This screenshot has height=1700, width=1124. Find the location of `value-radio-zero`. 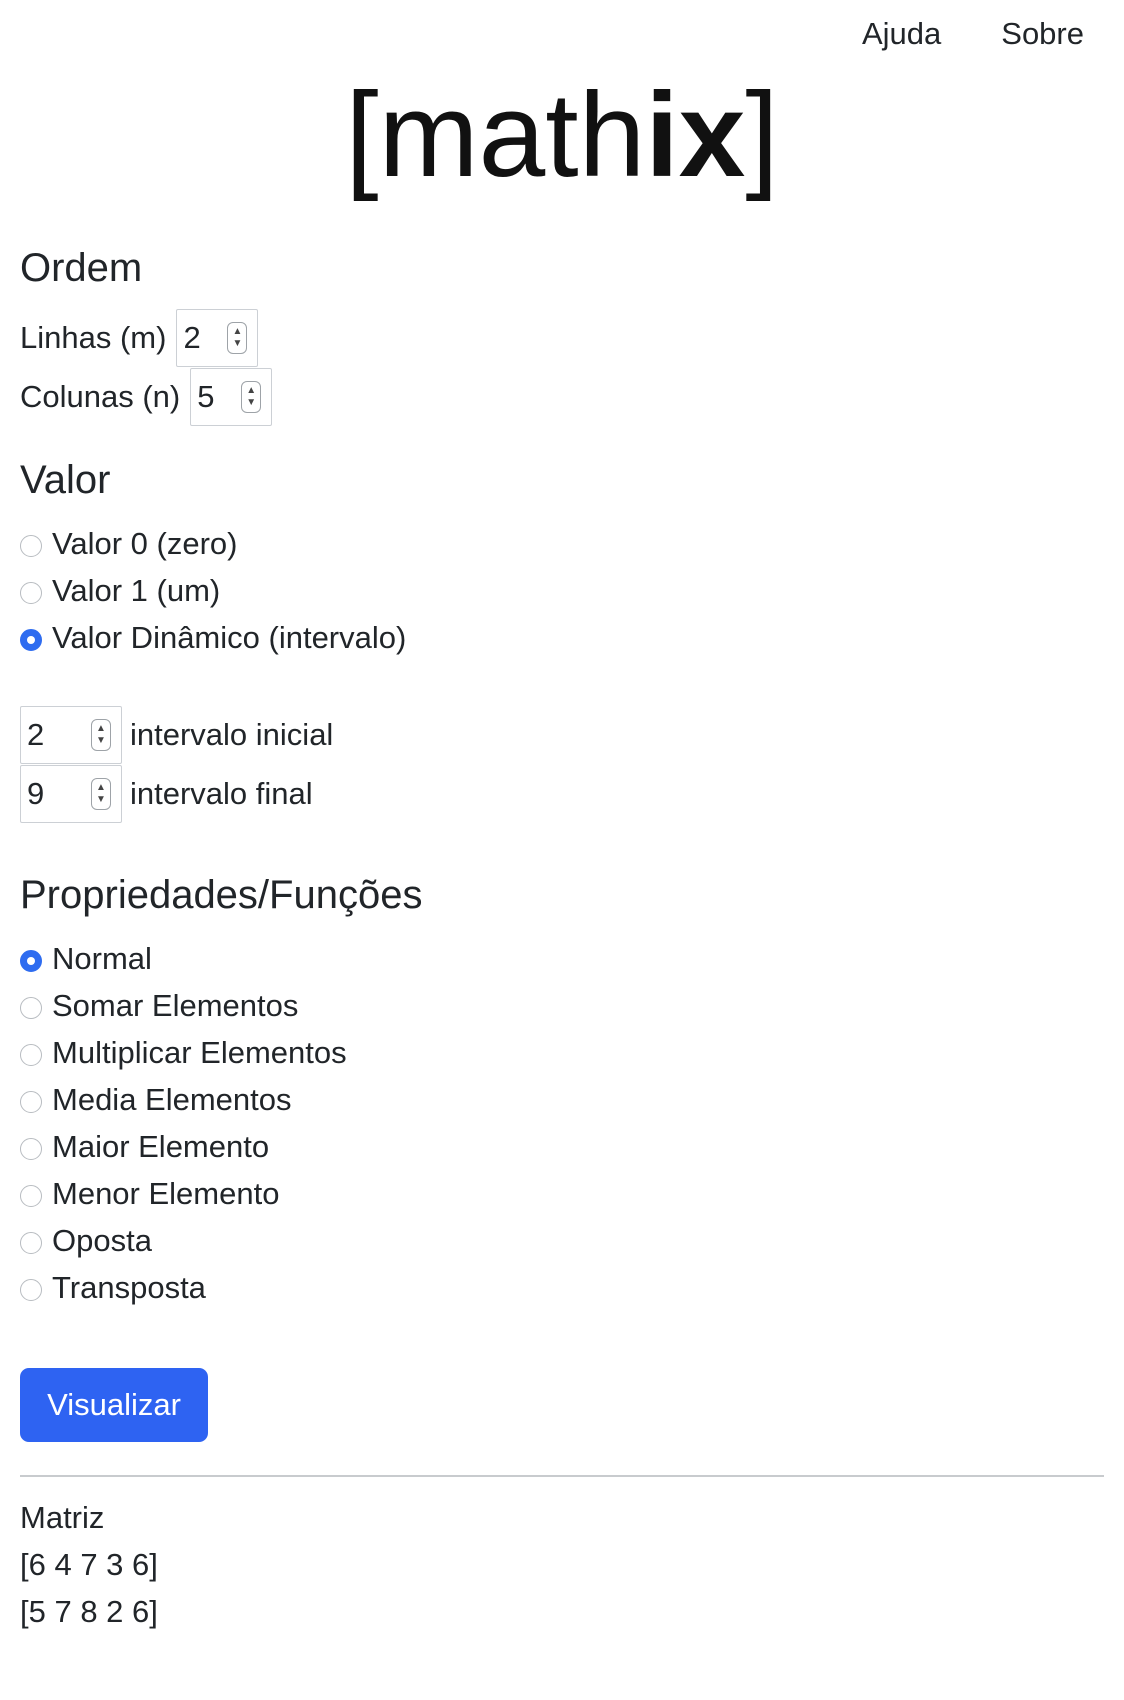

value-radio-zero is located at coordinates (31, 546).